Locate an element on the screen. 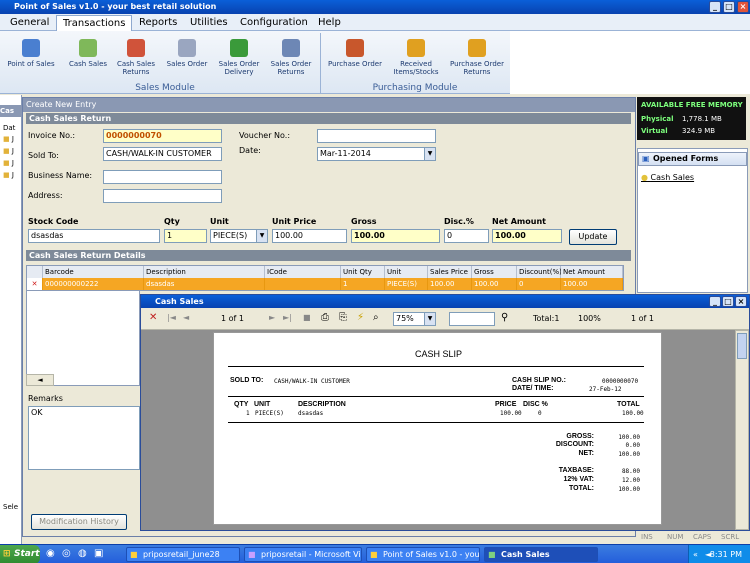 The width and height of the screenshot is (750, 563). close-button: × is located at coordinates (743, 7).